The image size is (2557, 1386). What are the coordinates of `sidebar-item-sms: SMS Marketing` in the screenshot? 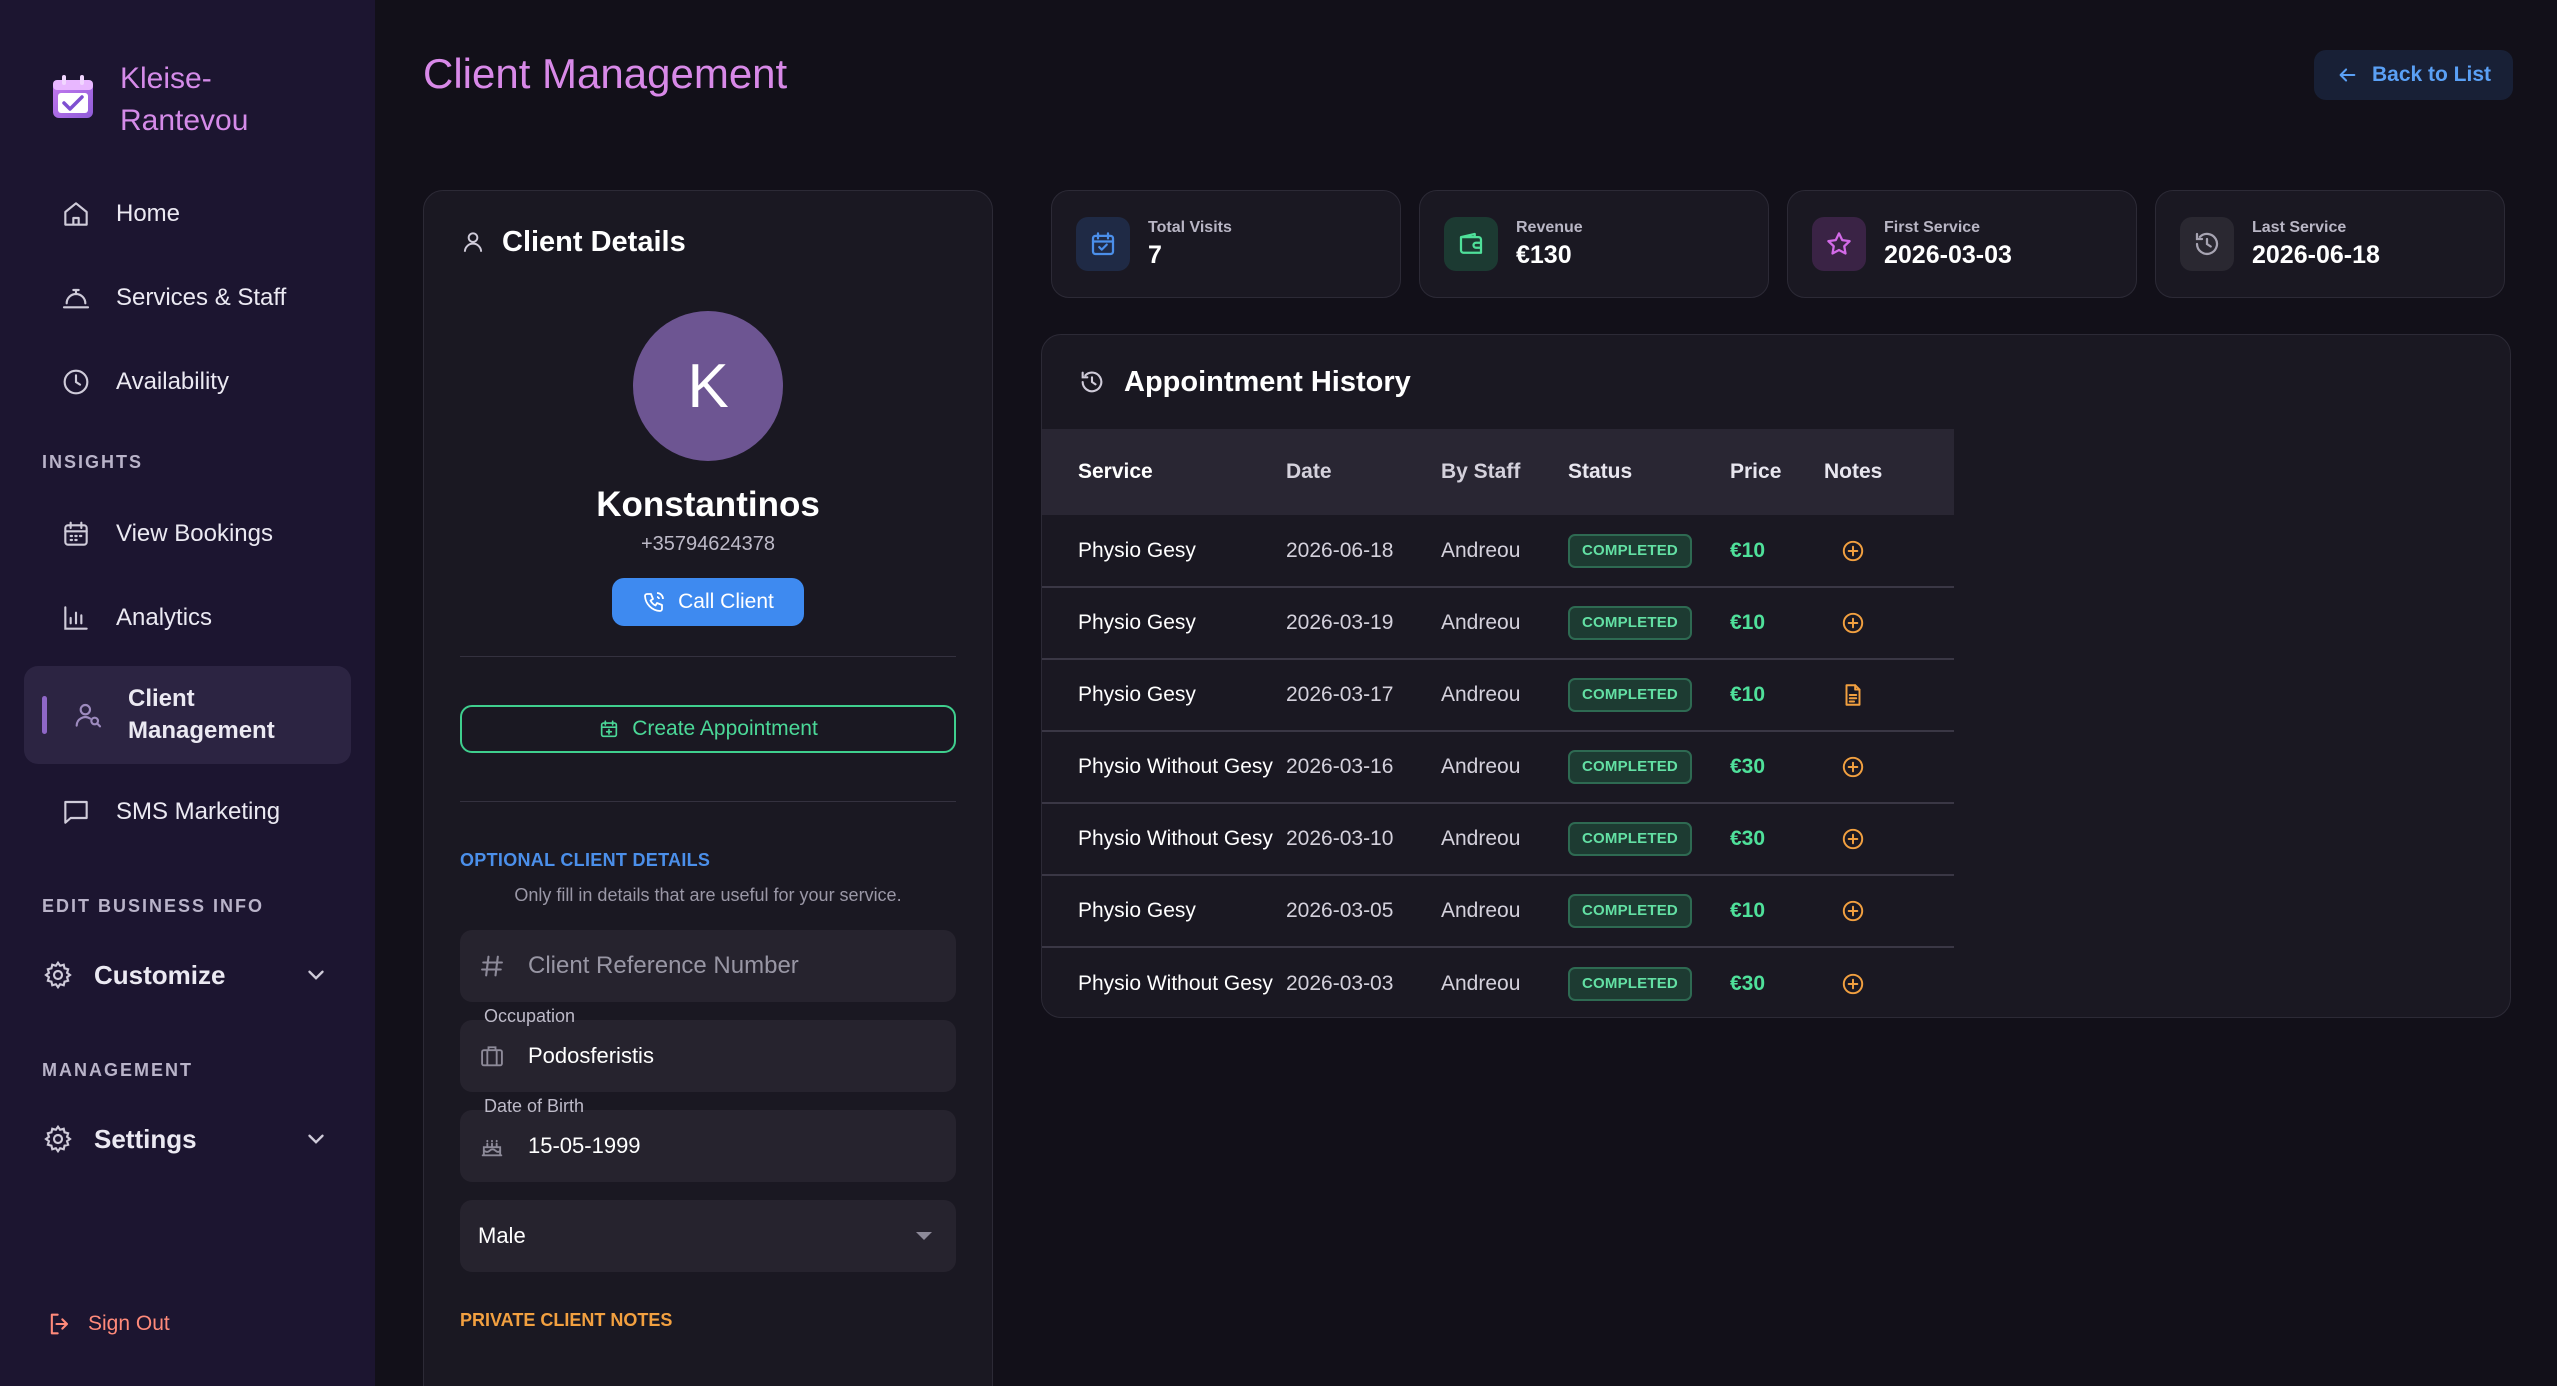 It's located at (187, 812).